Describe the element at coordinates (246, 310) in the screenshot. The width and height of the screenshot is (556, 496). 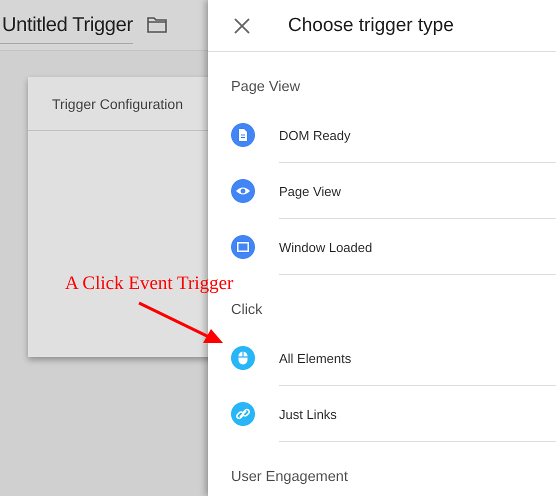
I see `section-label: Click` at that location.